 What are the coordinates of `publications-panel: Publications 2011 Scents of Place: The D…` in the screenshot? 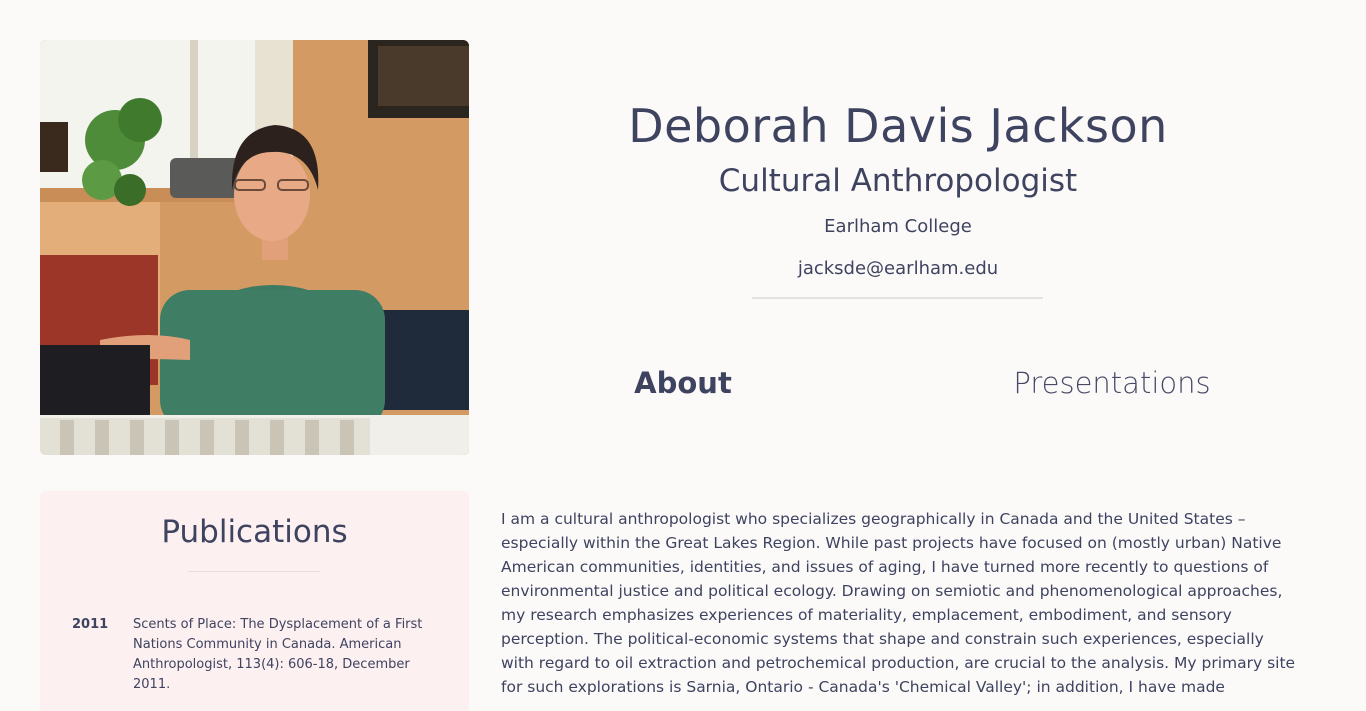 It's located at (254, 601).